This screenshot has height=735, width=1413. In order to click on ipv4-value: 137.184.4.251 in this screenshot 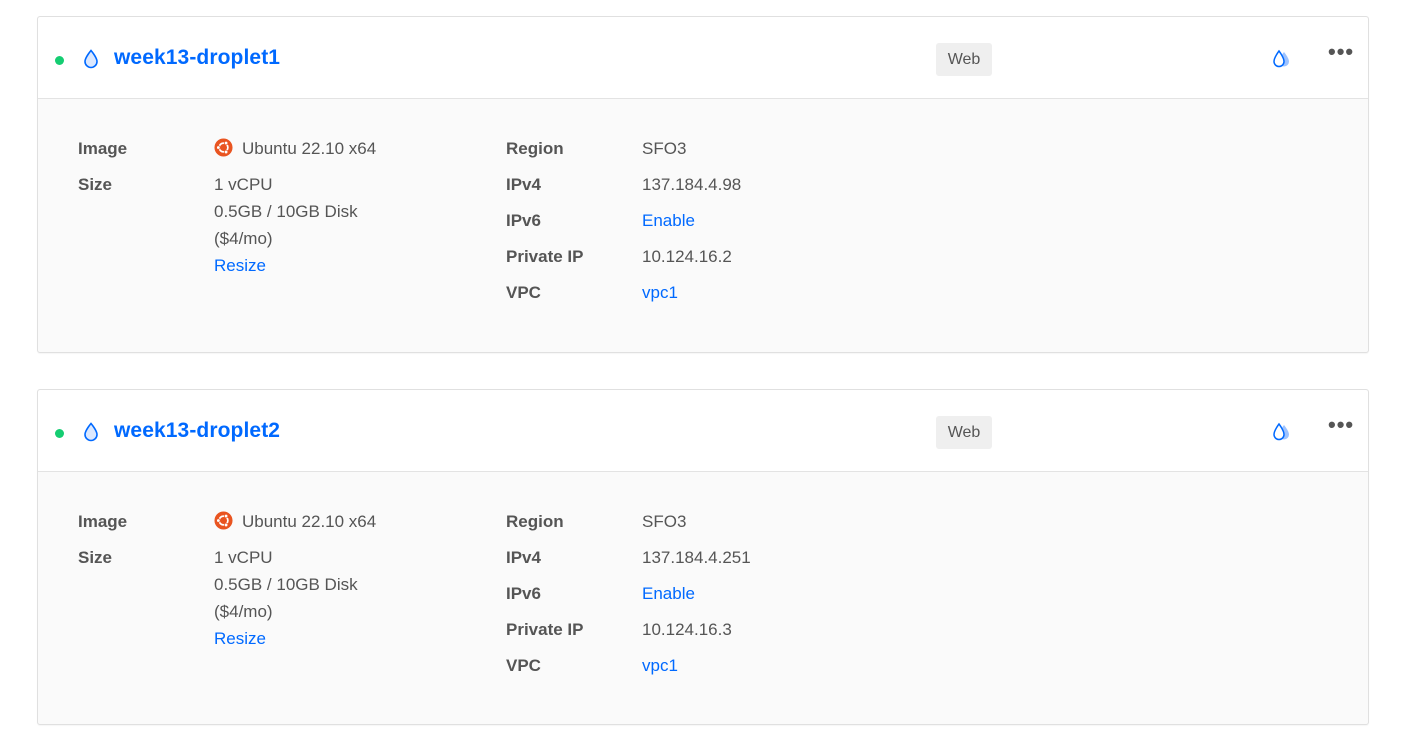, I will do `click(696, 558)`.